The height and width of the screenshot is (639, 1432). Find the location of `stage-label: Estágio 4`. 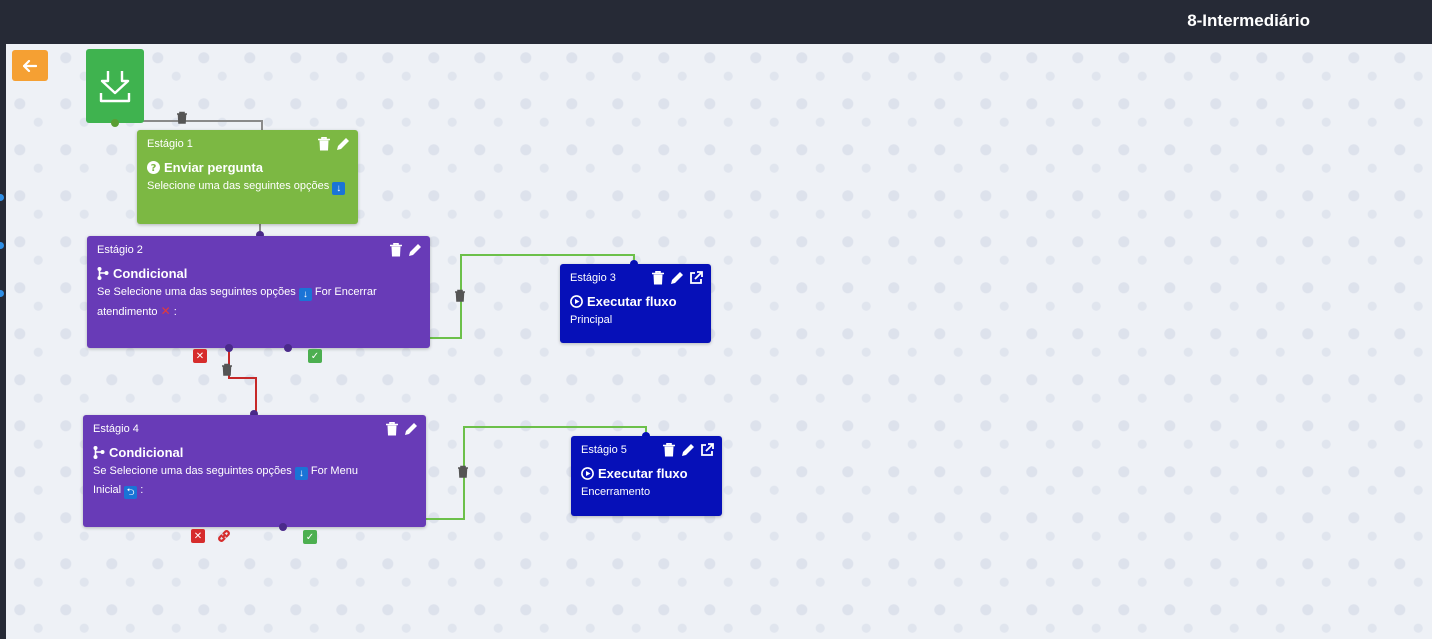

stage-label: Estágio 4 is located at coordinates (116, 429).